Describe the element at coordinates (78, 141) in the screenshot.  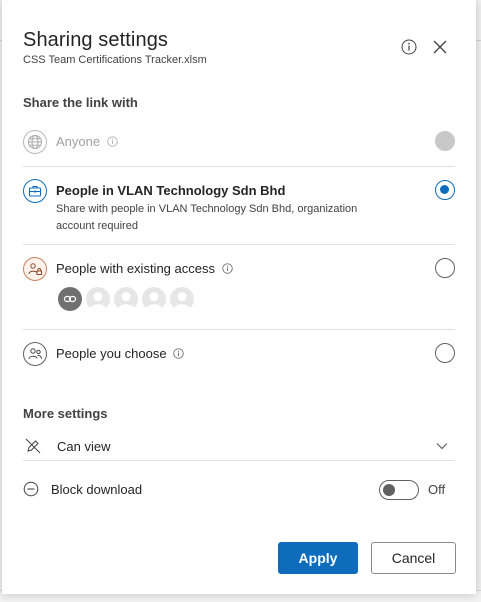
I see `option-anyone-text: Anyone` at that location.